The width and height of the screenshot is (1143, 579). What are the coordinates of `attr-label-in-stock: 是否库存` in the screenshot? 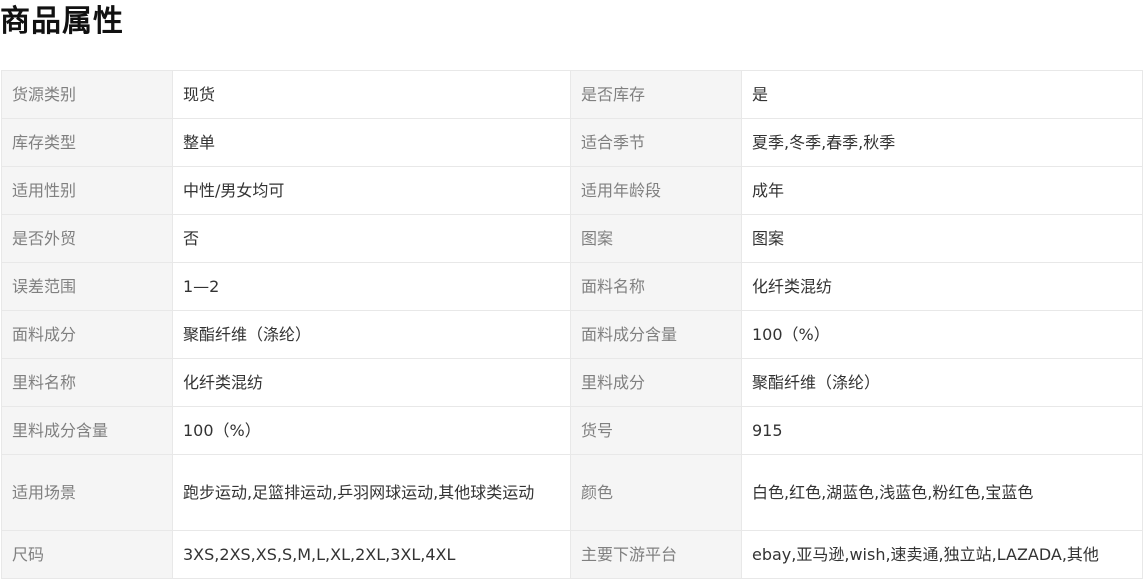 It's located at (656, 94).